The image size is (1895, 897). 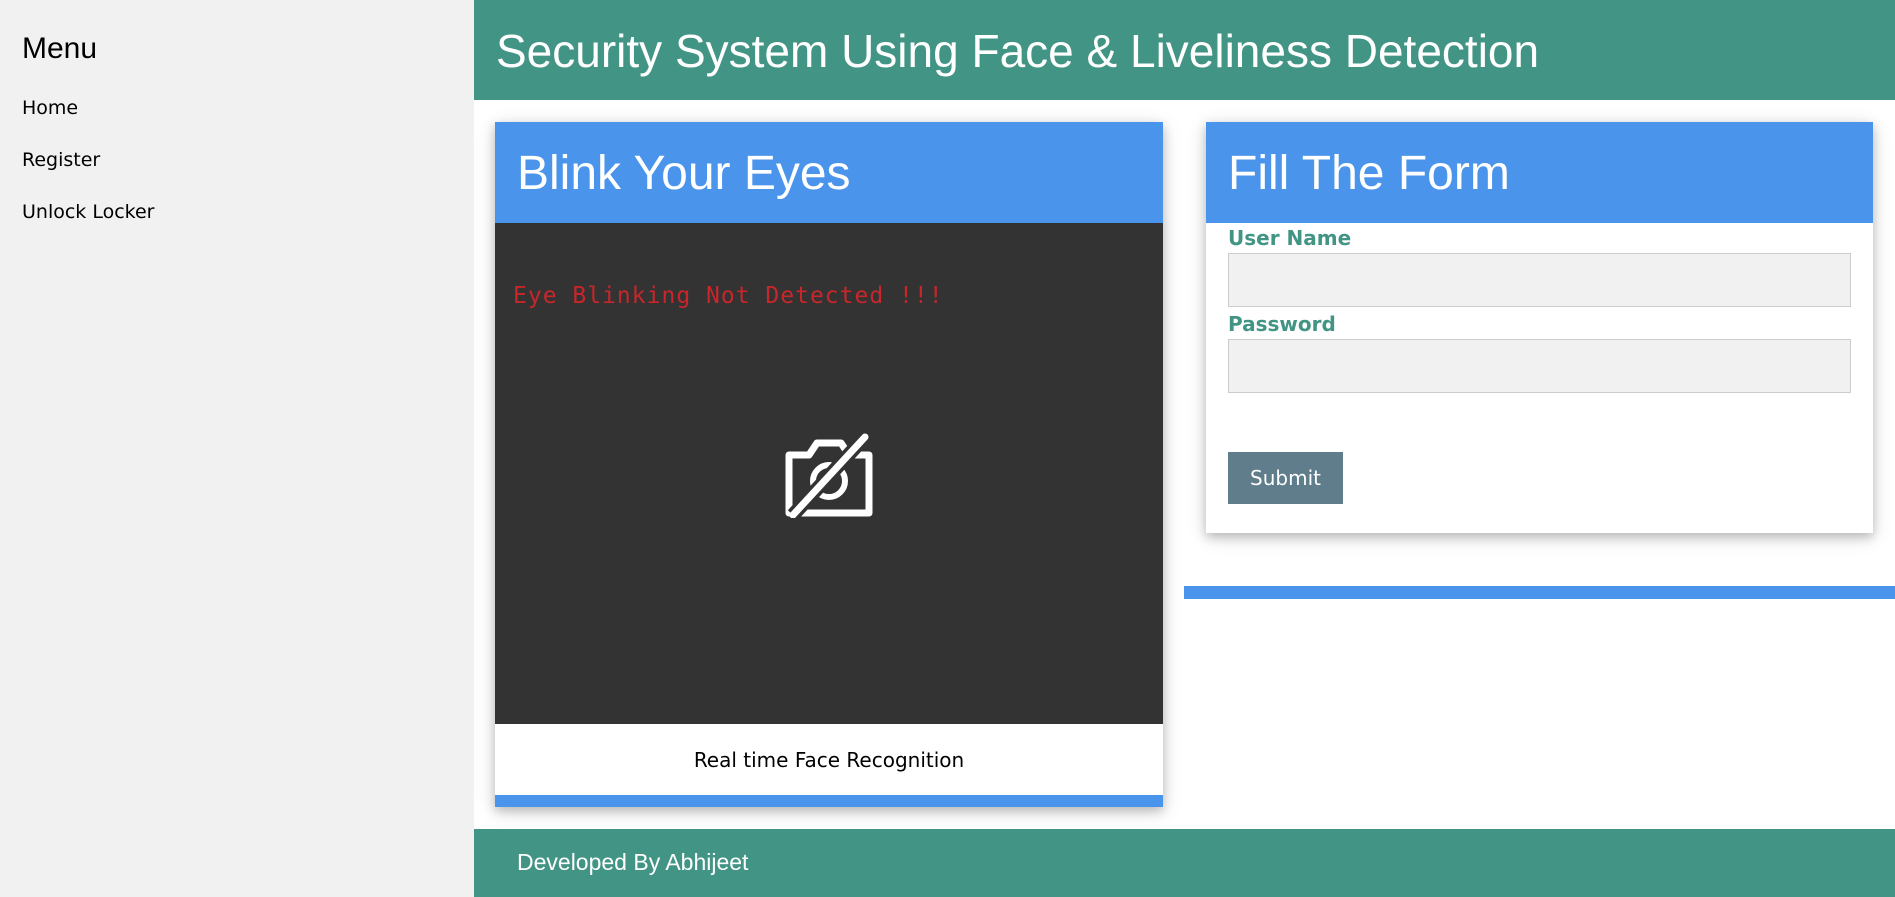 I want to click on blink-status-text: Eye Blinking Not Detected !!!, so click(x=728, y=296).